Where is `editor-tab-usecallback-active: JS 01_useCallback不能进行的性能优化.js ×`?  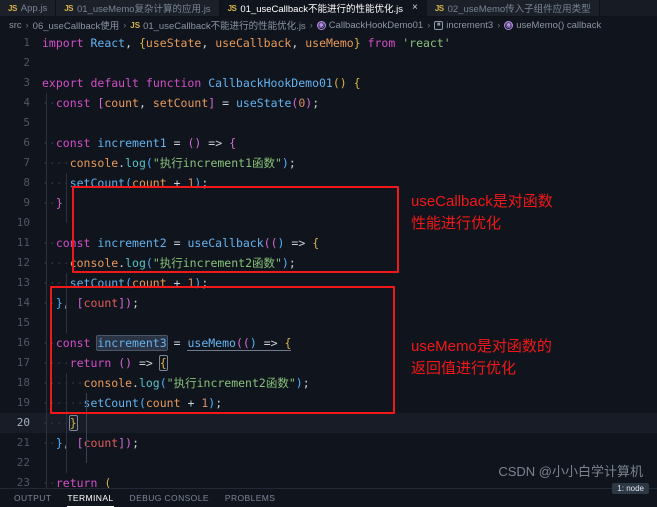 editor-tab-usecallback-active: JS 01_useCallback不能进行的性能优化.js × is located at coordinates (323, 8).